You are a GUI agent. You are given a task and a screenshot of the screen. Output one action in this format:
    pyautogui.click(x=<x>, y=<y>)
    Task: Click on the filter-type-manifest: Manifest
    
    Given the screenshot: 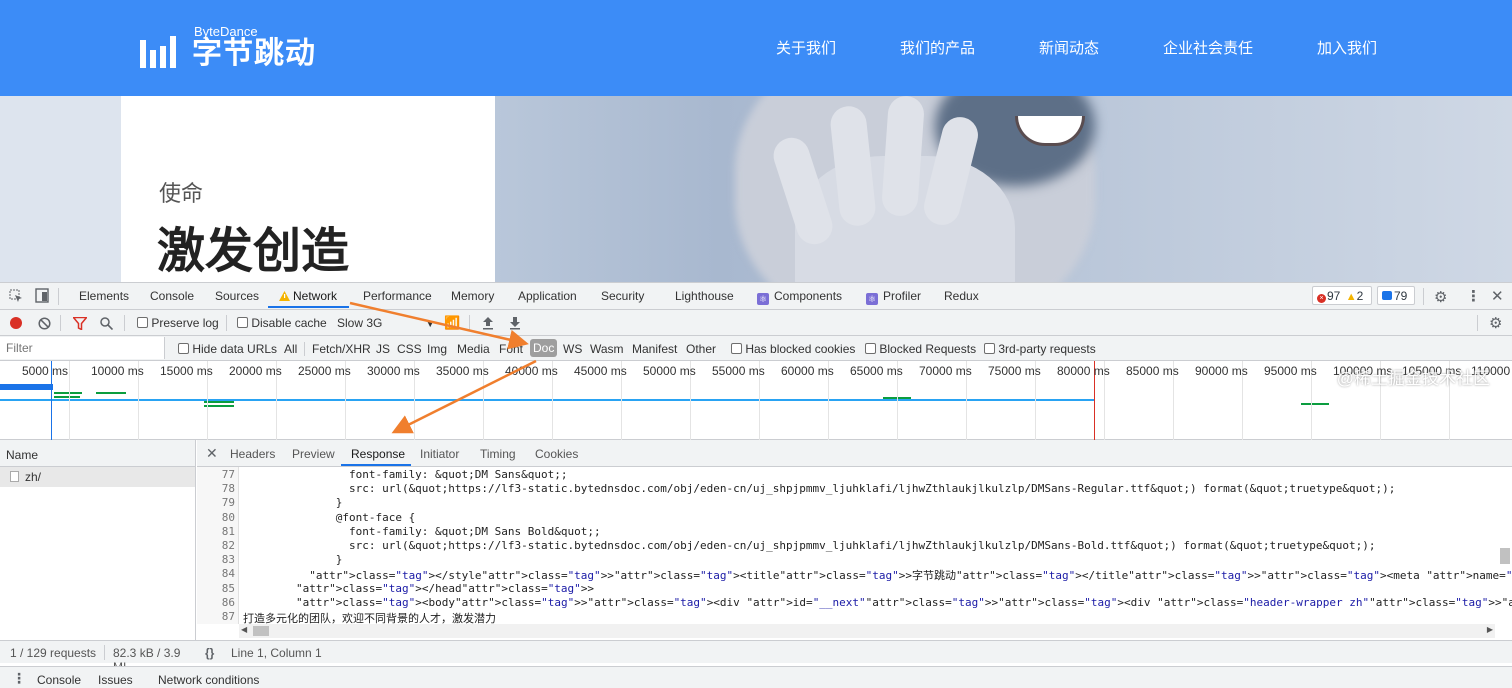 What is the action you would take?
    pyautogui.click(x=654, y=349)
    